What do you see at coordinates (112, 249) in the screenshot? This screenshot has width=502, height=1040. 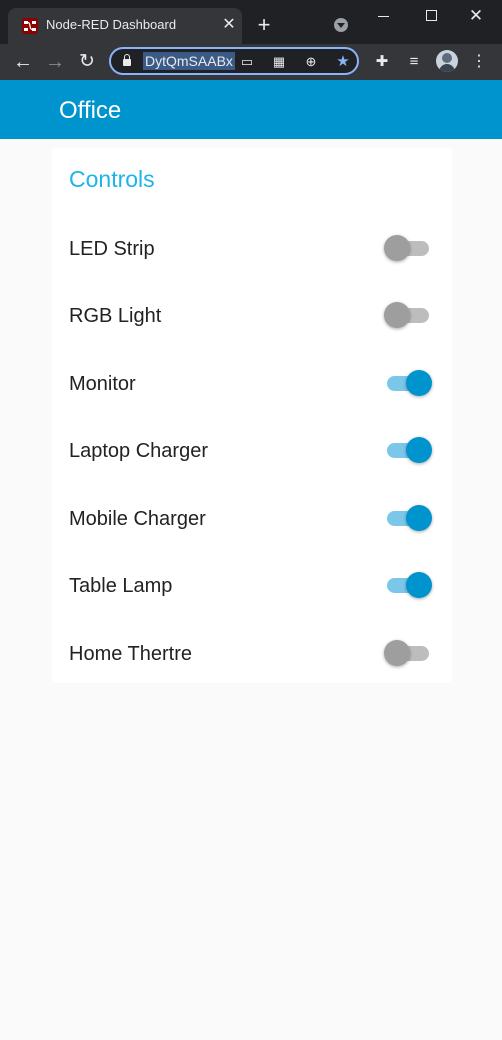 I see `switch-label: LED Strip` at bounding box center [112, 249].